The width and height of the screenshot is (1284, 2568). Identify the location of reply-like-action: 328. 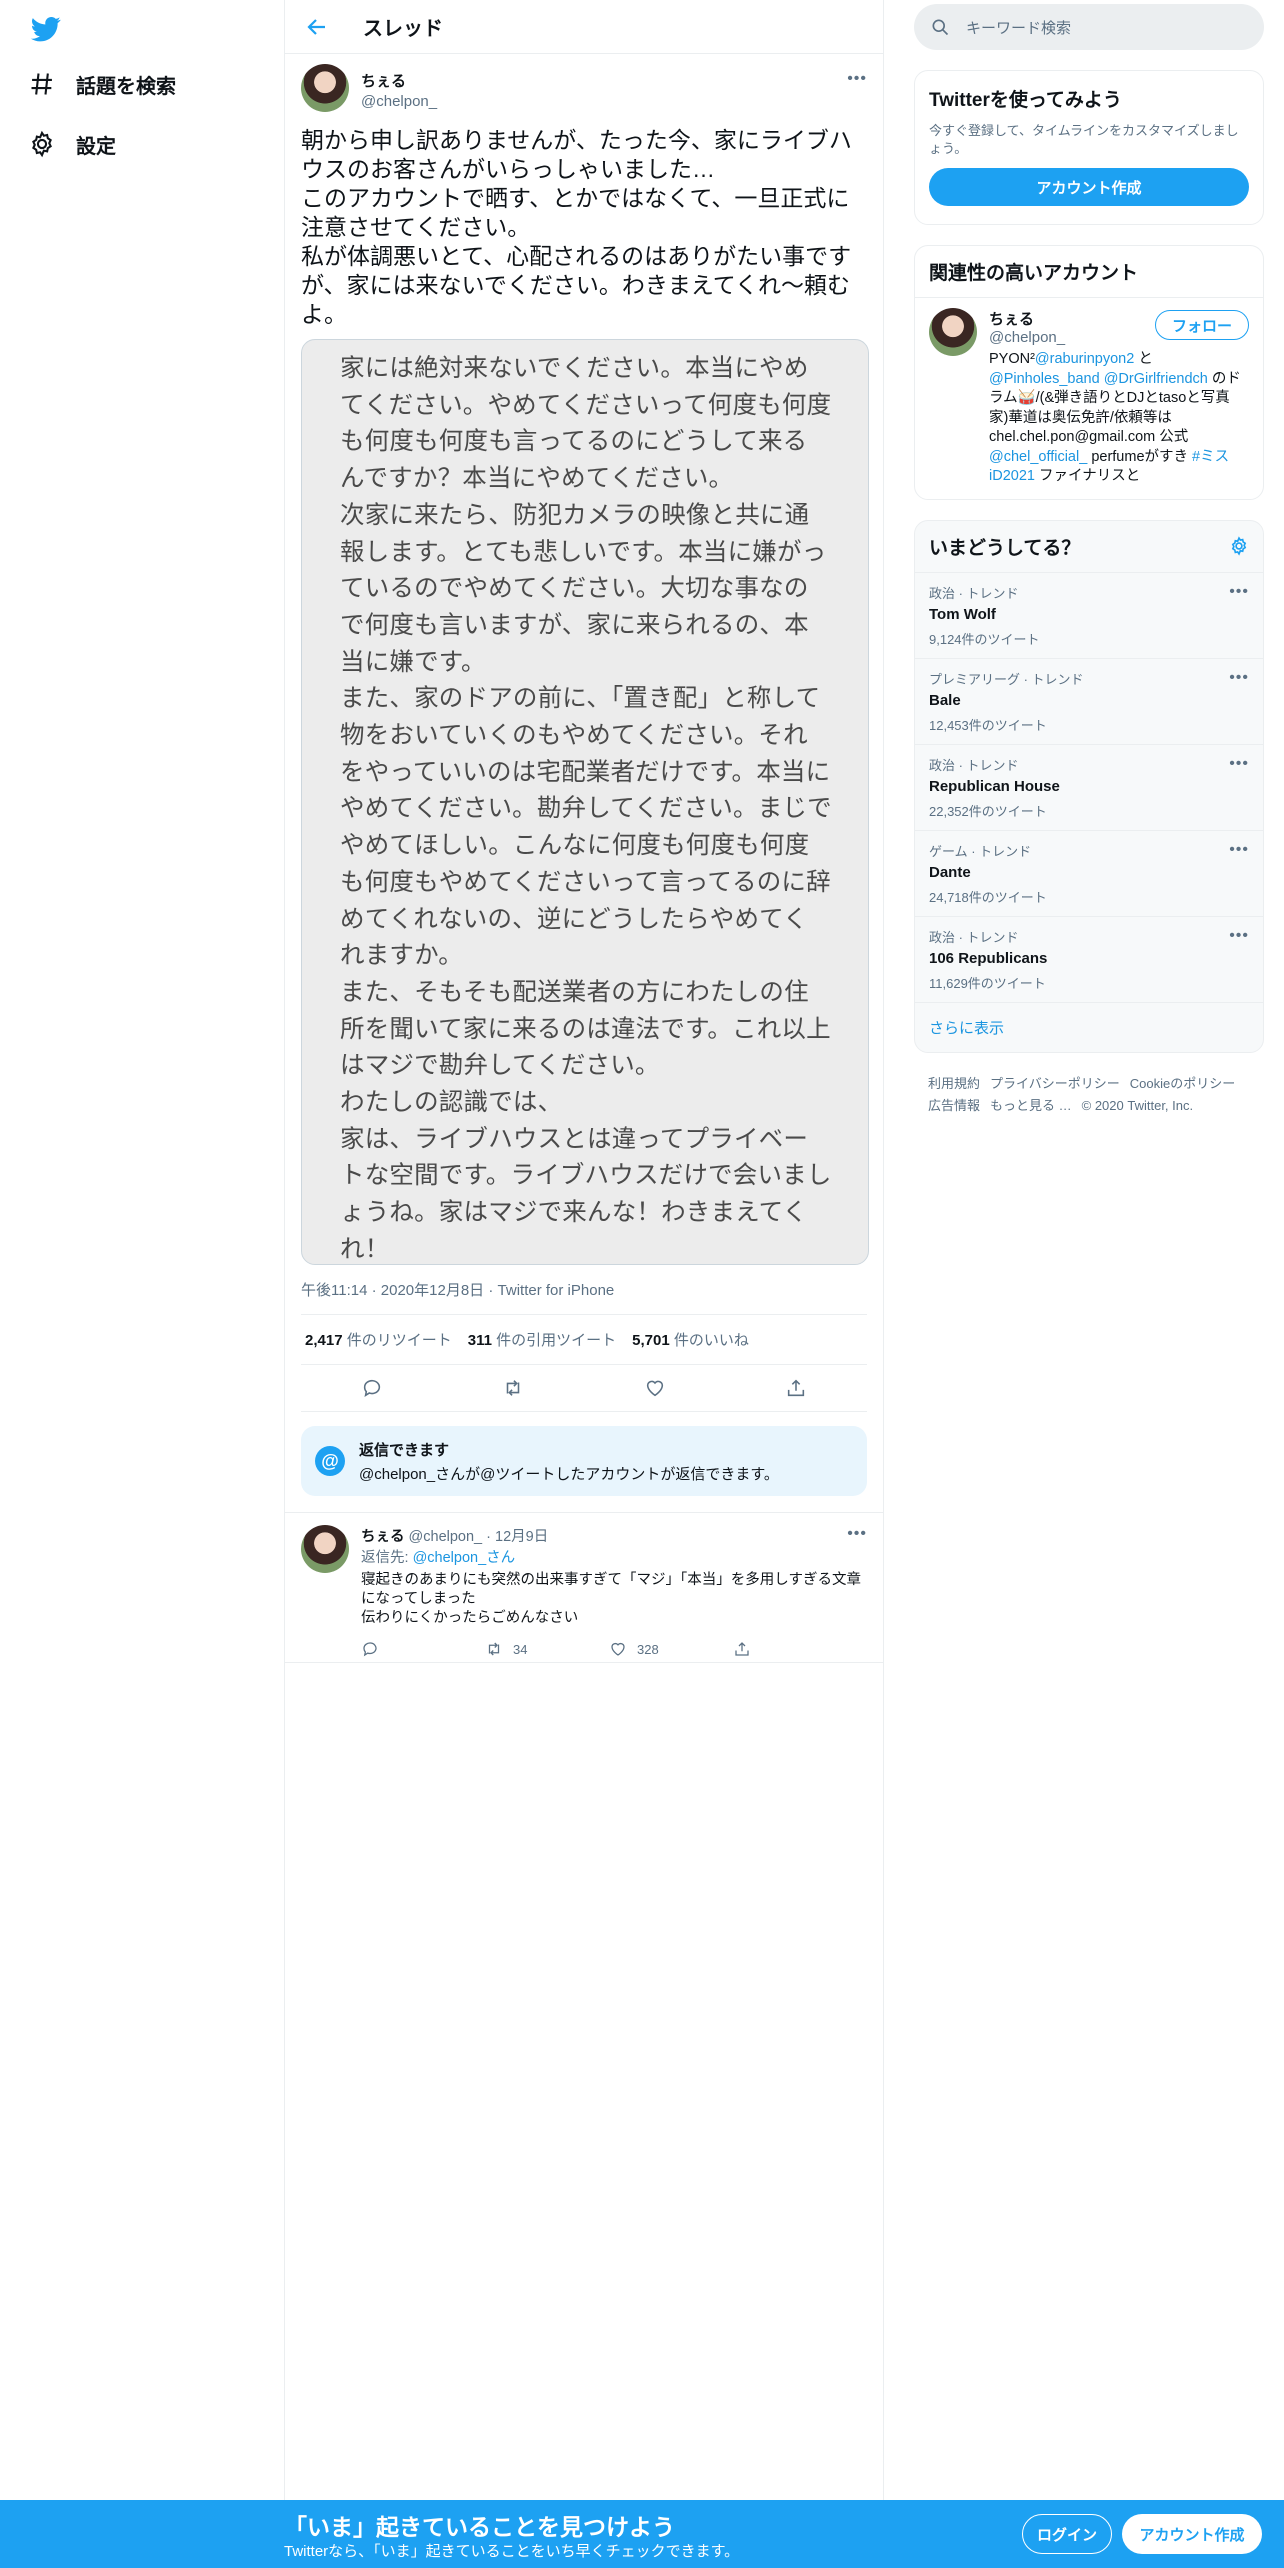
(671, 1649).